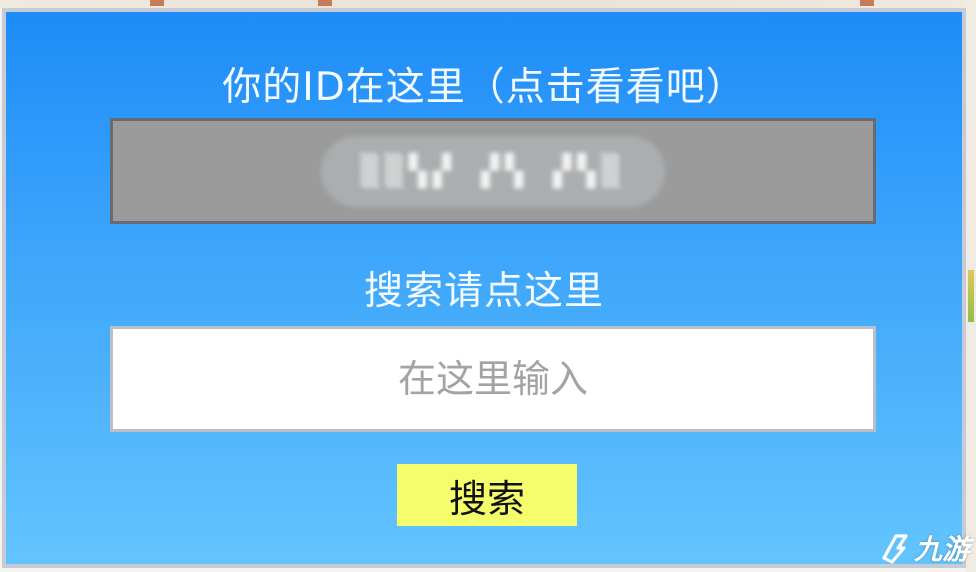 The height and width of the screenshot is (572, 976). What do you see at coordinates (483, 291) in the screenshot?
I see `search-title: 搜索请点这里` at bounding box center [483, 291].